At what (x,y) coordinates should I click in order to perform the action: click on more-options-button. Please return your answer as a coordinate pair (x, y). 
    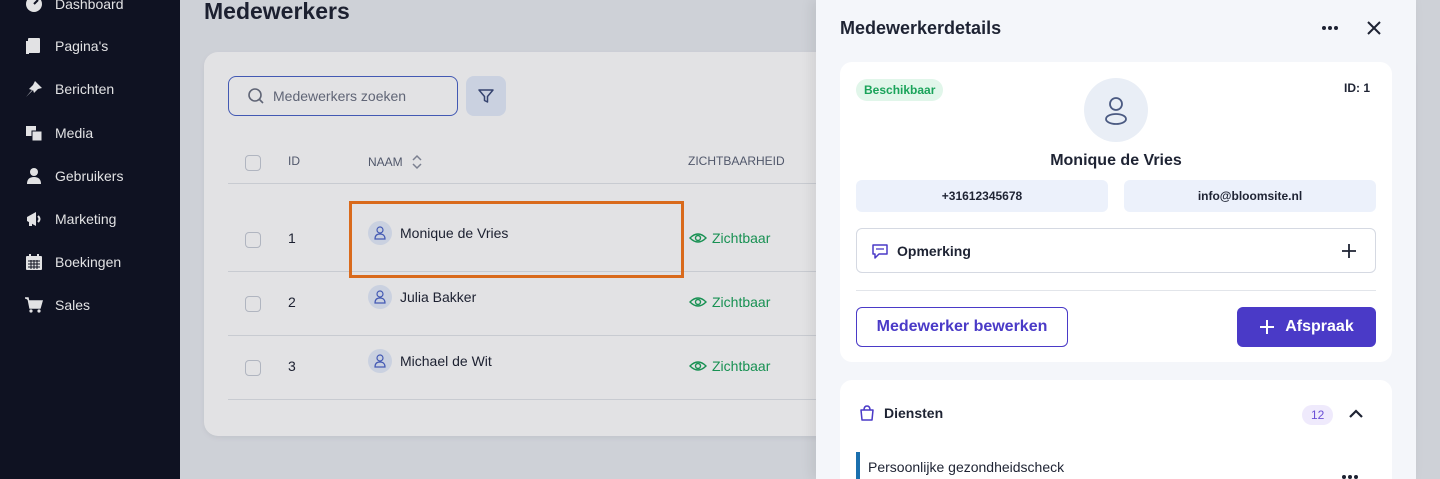
    Looking at the image, I should click on (1330, 28).